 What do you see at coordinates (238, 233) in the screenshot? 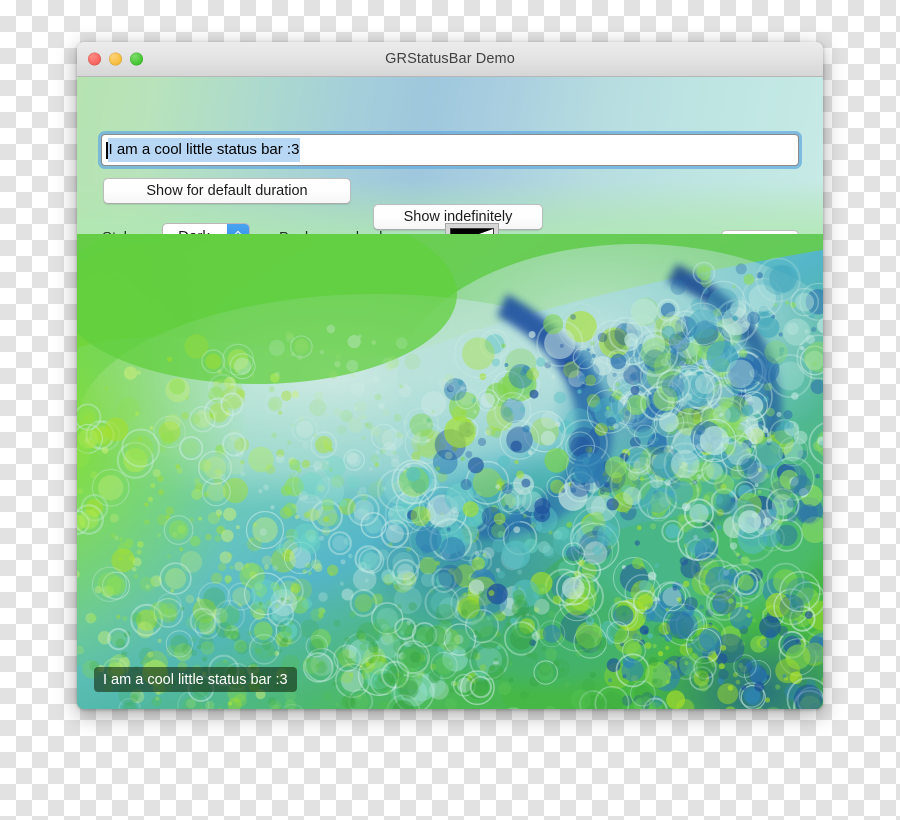
I see `chevron-up-icon` at bounding box center [238, 233].